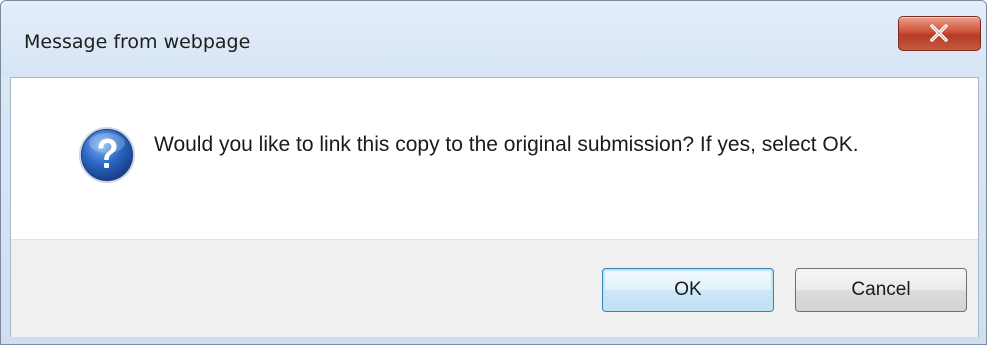 This screenshot has height=345, width=987. I want to click on cancel-button: Cancel, so click(881, 290).